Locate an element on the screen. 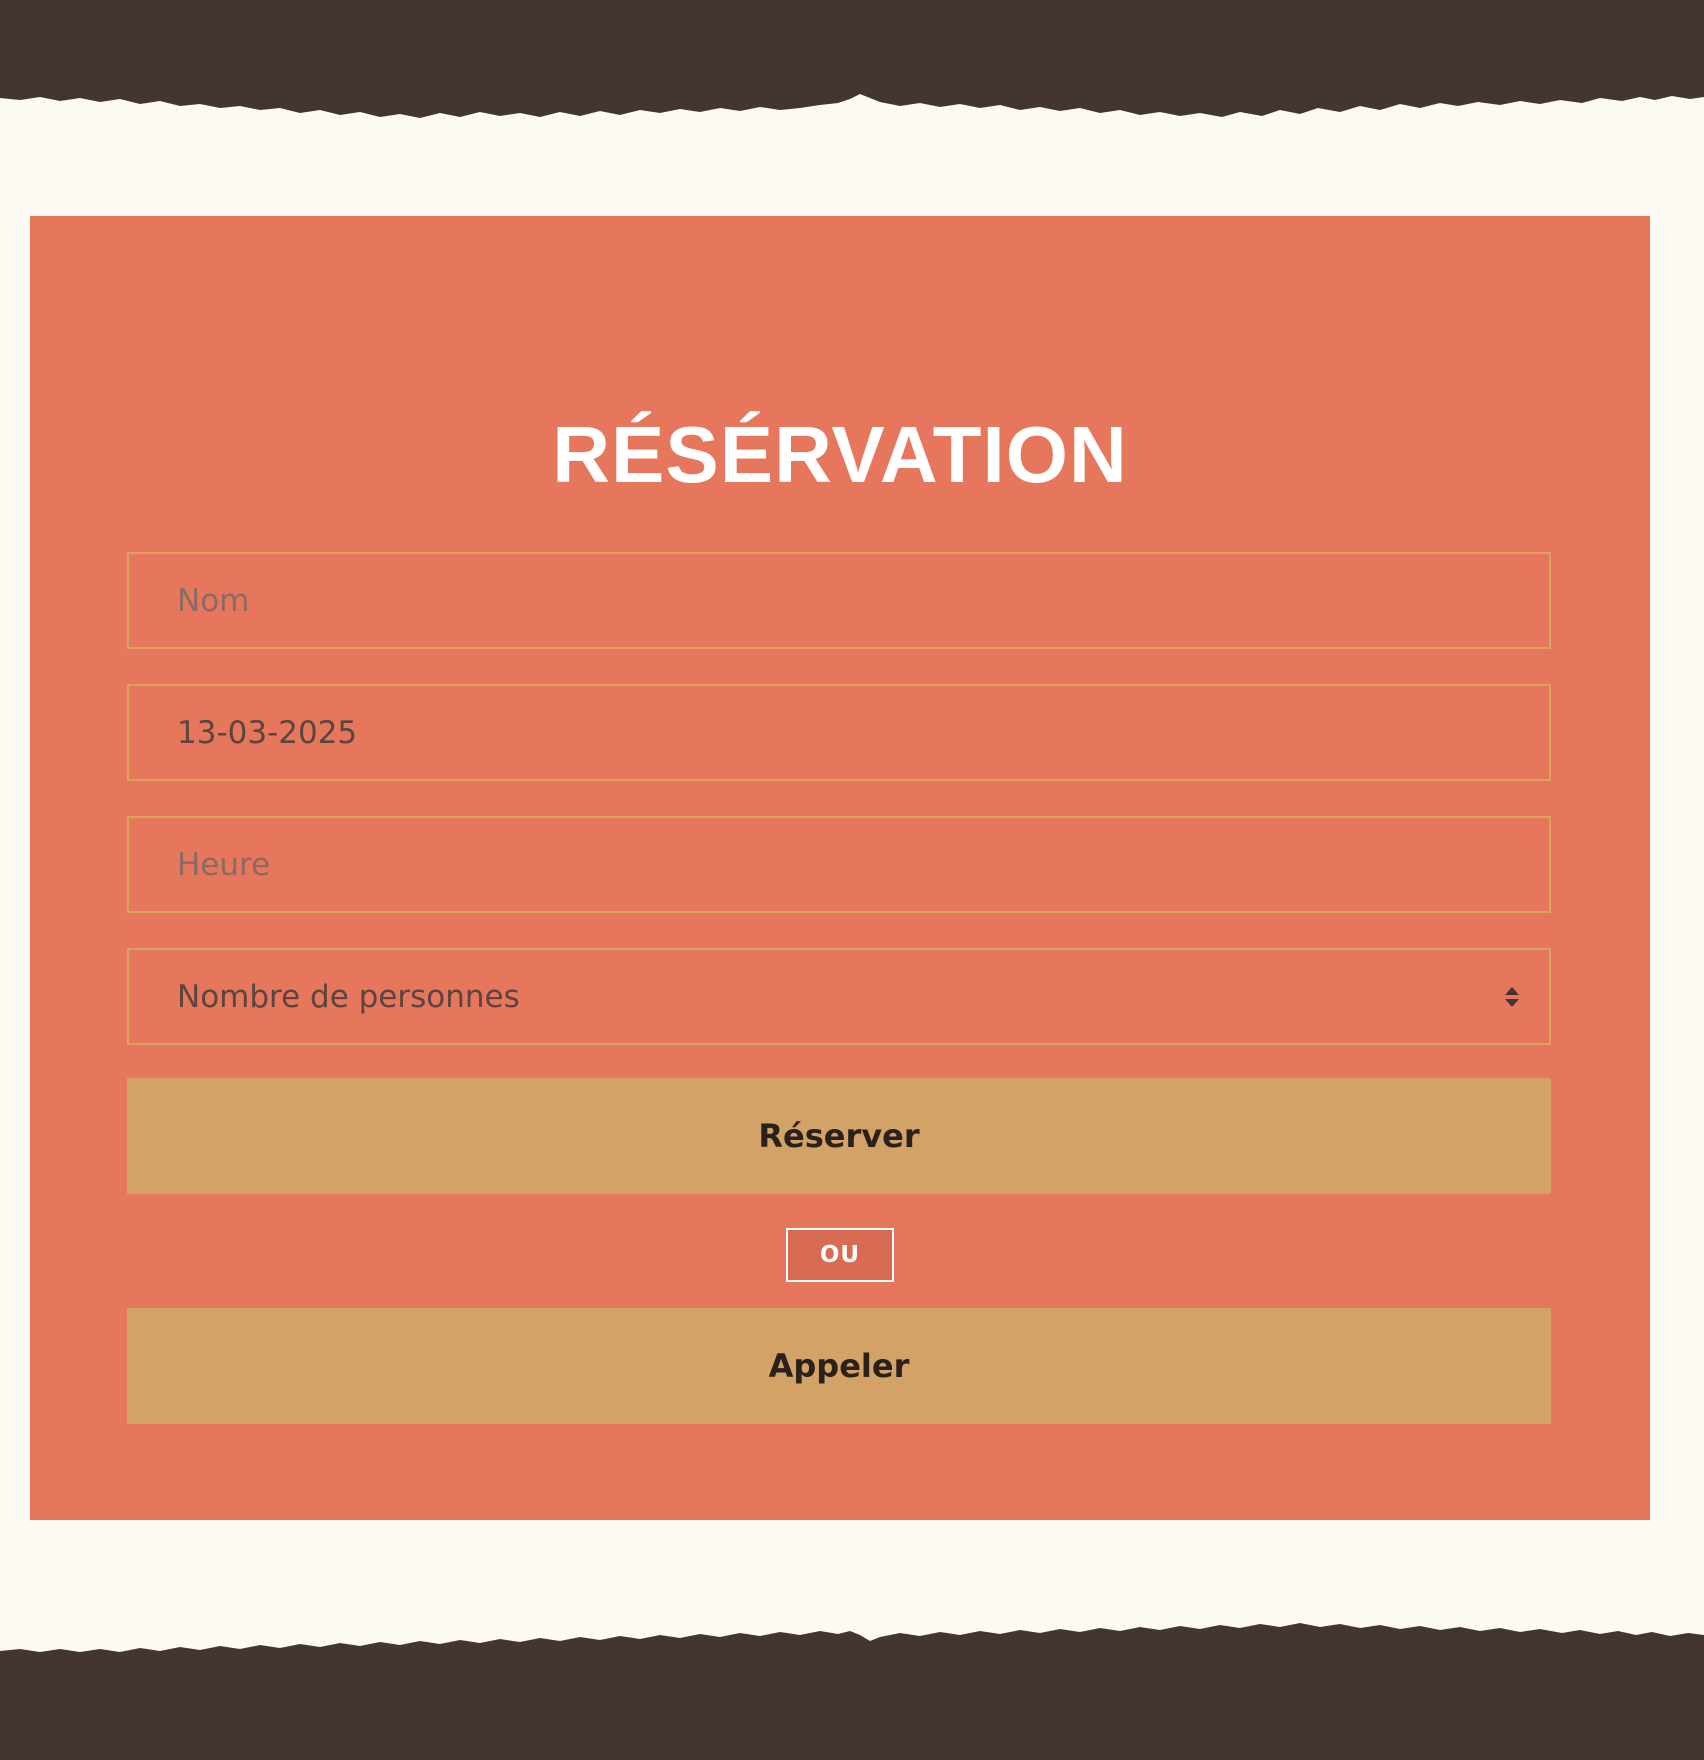  torn-paper-top-band is located at coordinates (852, 59).